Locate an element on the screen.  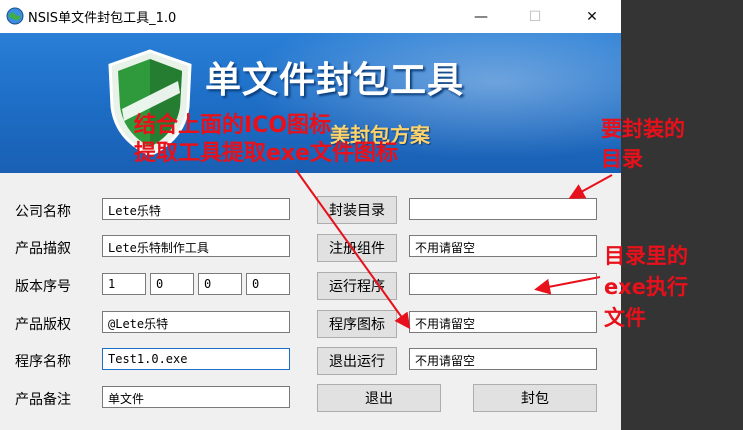
version-build-input: 0 is located at coordinates (220, 284).